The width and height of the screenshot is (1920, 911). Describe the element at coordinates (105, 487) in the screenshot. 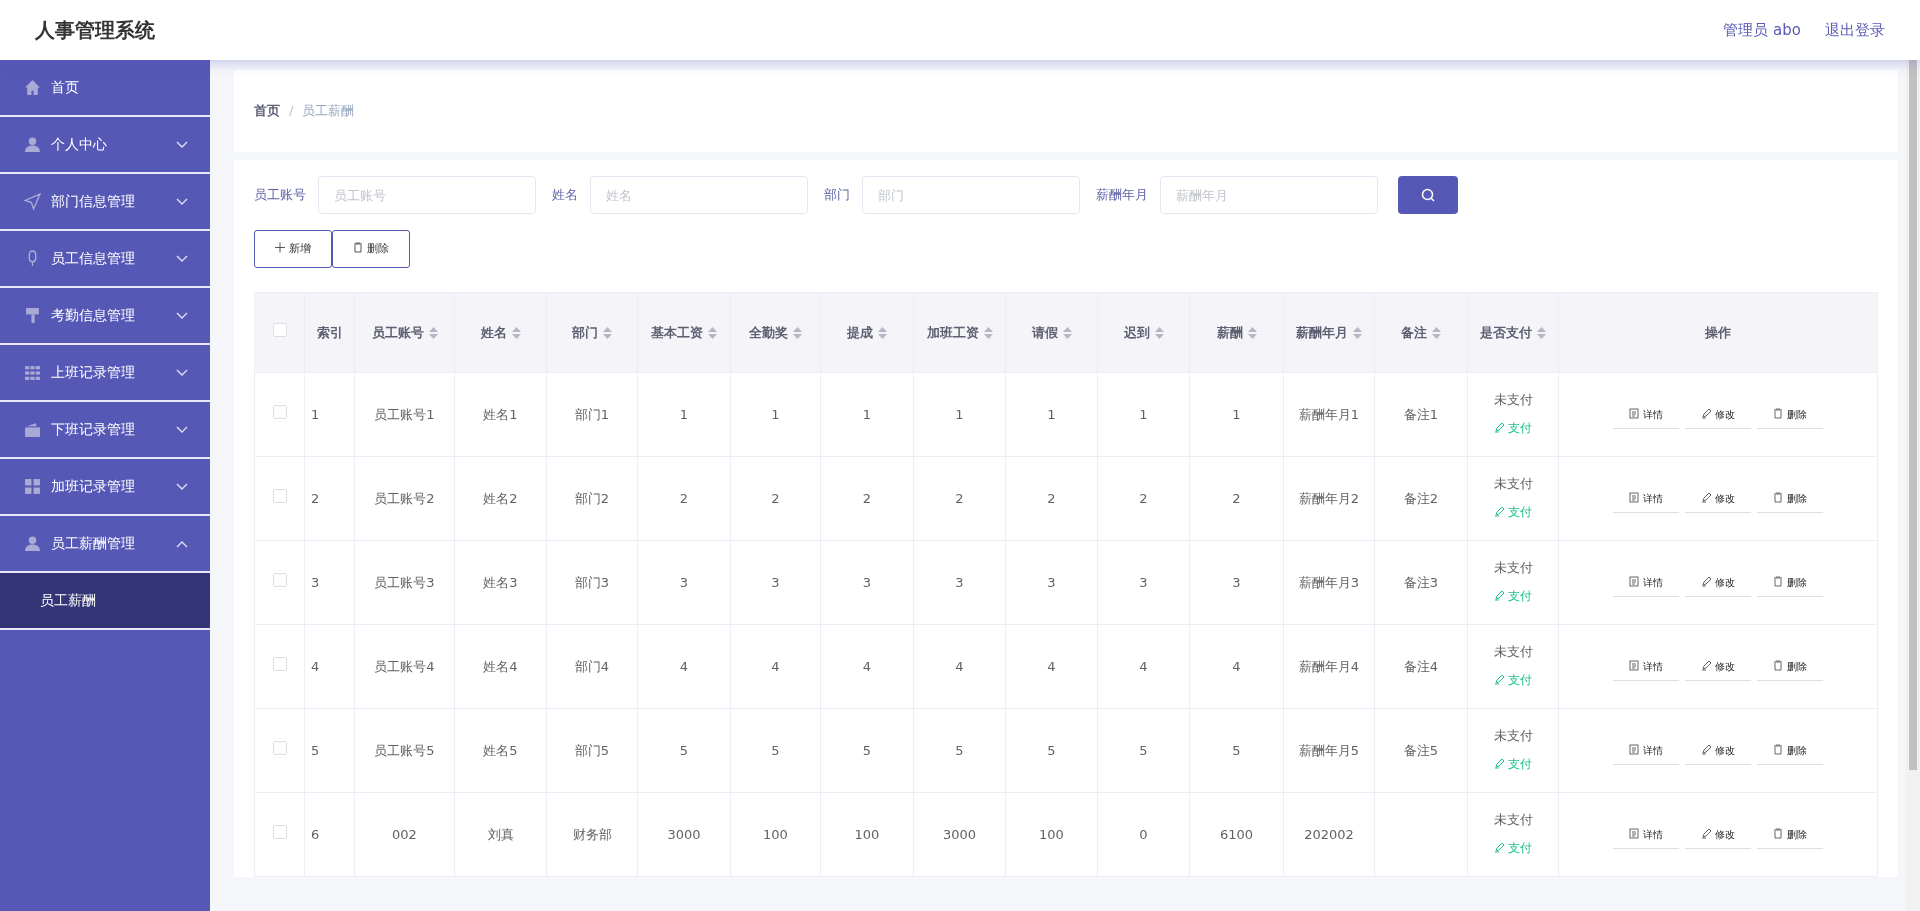

I see `sidebar-item: 加班记录管理` at that location.